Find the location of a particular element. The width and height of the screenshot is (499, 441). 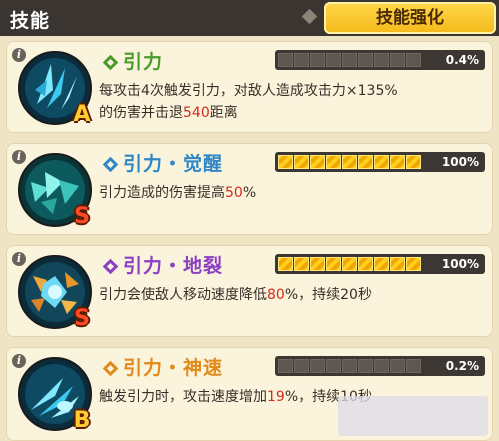

progress-label: 0.2% is located at coordinates (462, 366).